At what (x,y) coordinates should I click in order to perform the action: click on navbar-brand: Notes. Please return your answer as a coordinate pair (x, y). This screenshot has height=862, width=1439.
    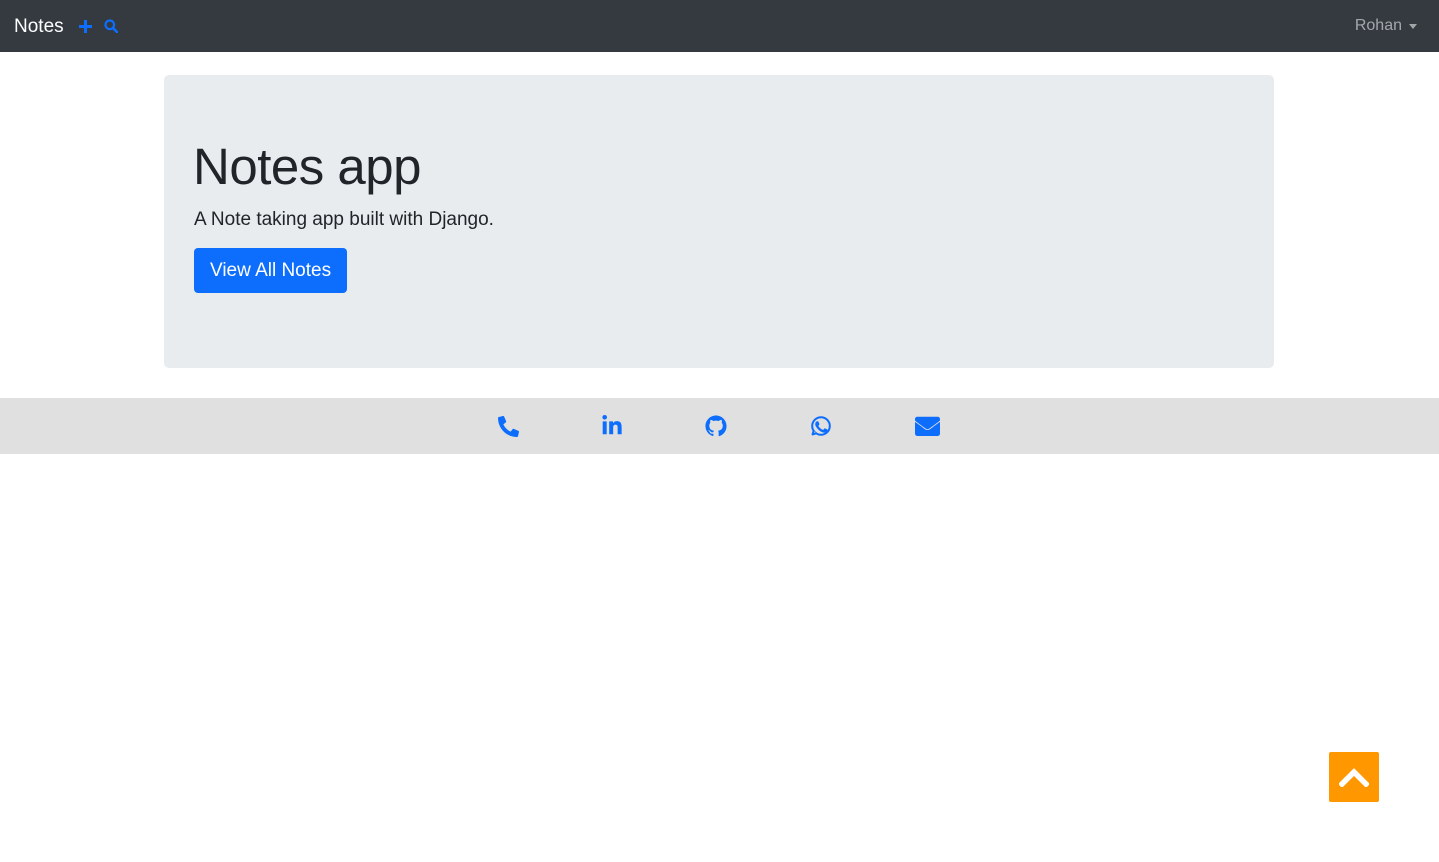
    Looking at the image, I should click on (39, 26).